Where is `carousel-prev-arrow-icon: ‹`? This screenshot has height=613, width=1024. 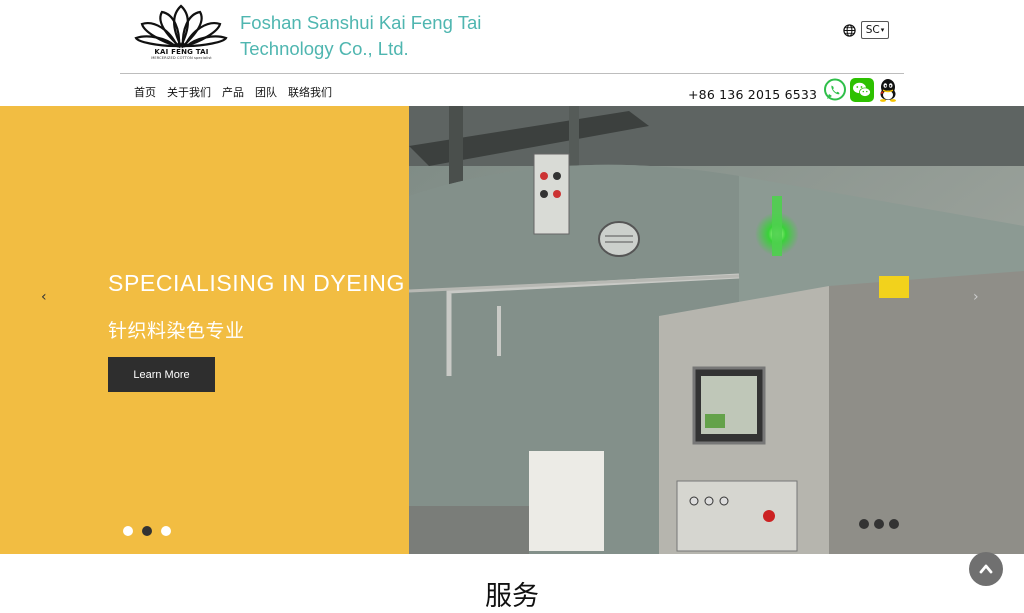
carousel-prev-arrow-icon: ‹ is located at coordinates (44, 297).